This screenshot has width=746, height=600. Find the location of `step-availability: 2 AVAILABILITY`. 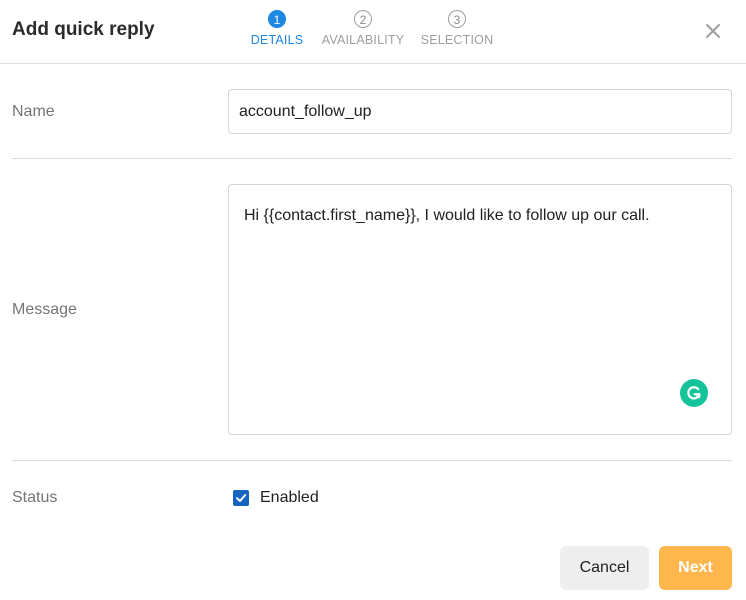

step-availability: 2 AVAILABILITY is located at coordinates (363, 28).